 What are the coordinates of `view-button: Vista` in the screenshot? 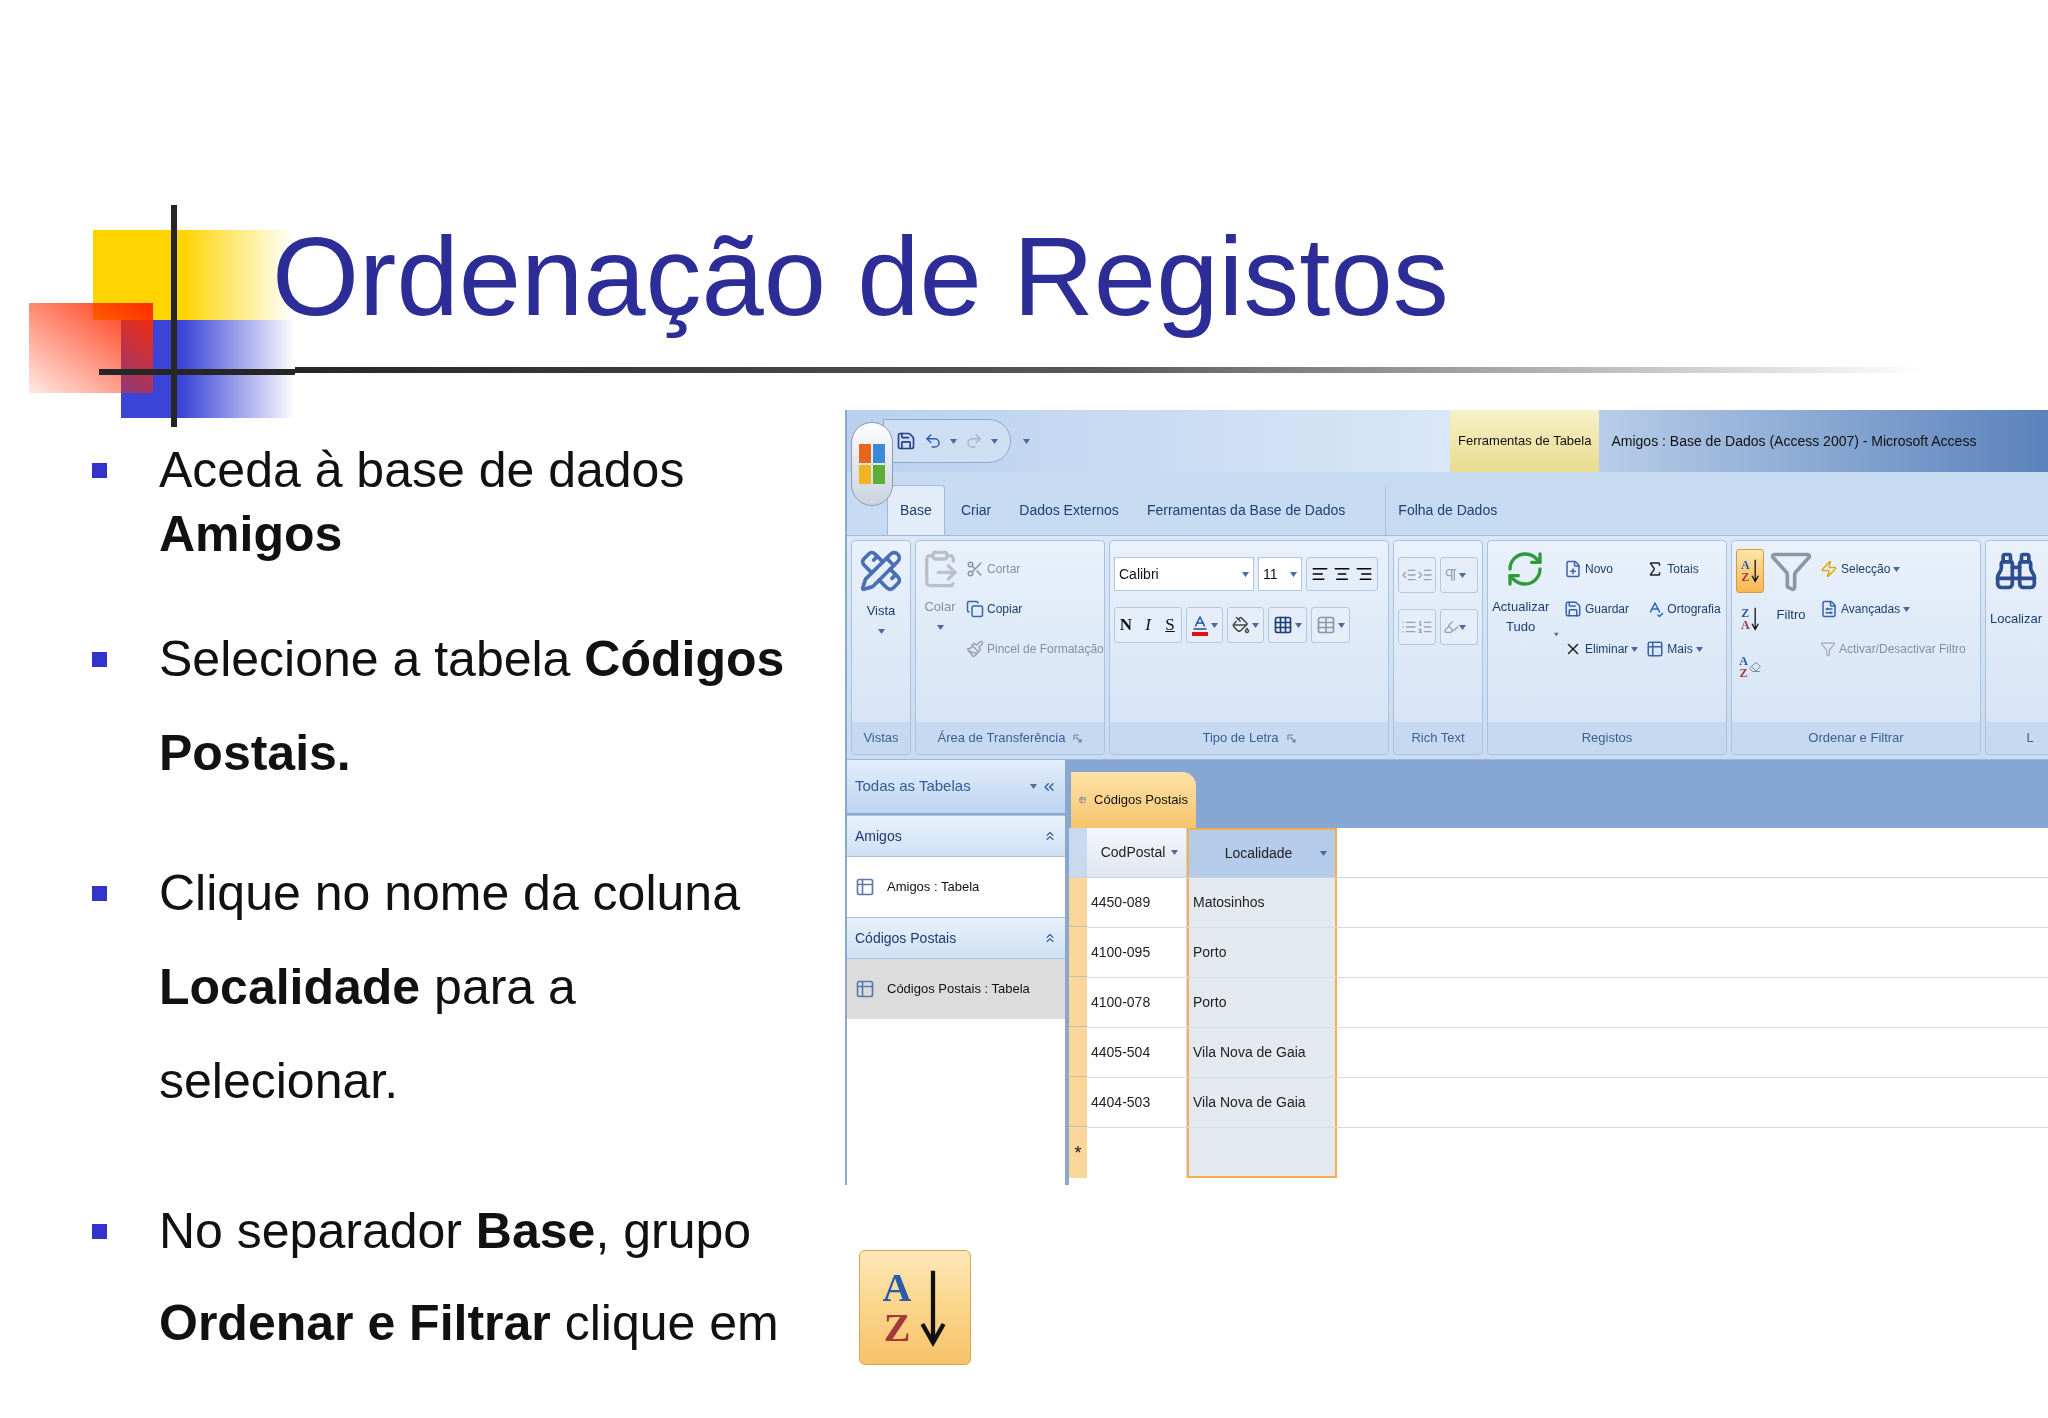 It's located at (881, 591).